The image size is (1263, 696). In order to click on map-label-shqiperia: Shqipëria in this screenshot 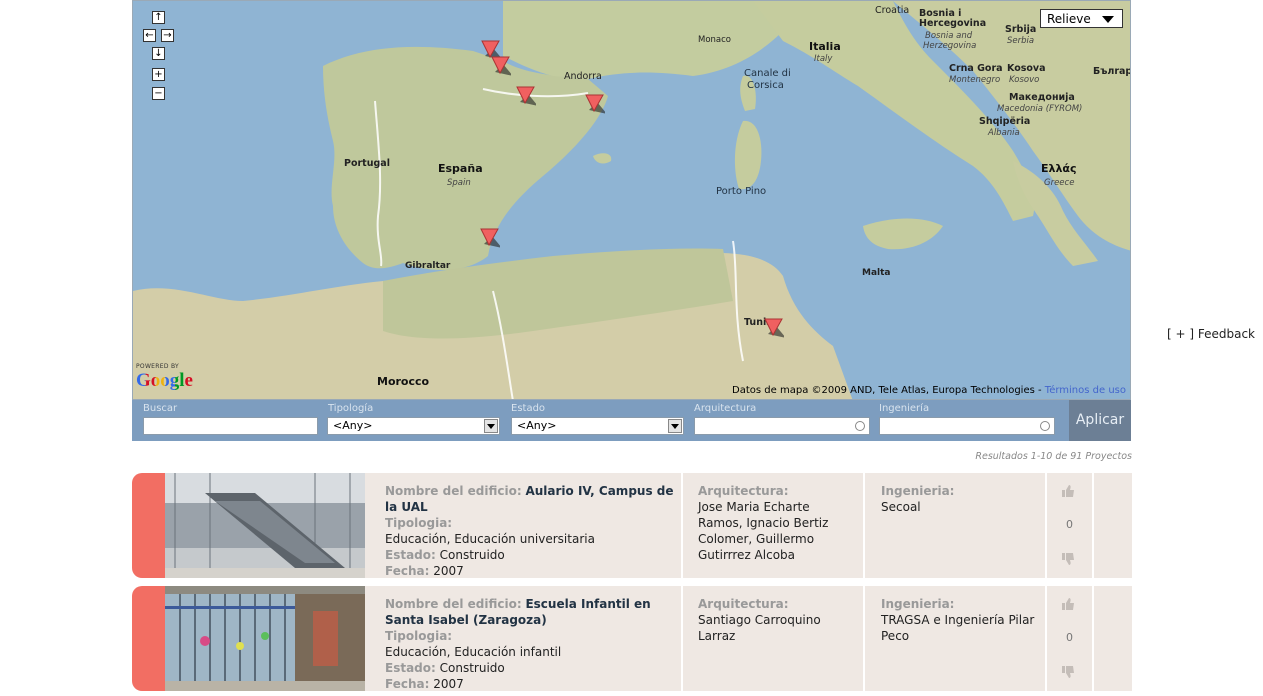, I will do `click(1005, 121)`.